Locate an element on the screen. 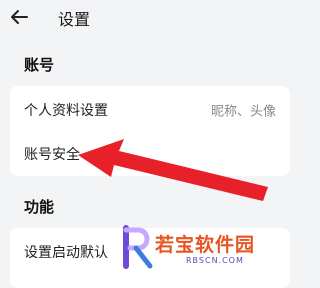 The image size is (320, 288). row-value: 昵称、头像 is located at coordinates (243, 112).